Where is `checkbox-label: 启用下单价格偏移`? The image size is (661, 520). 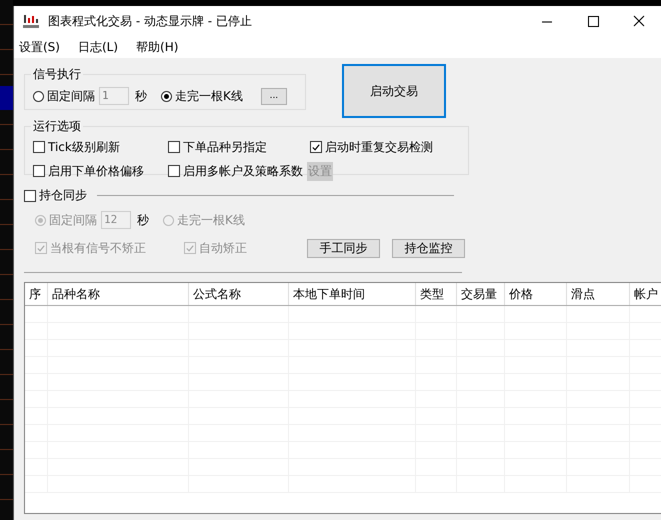
checkbox-label: 启用下单价格偏移 is located at coordinates (96, 171).